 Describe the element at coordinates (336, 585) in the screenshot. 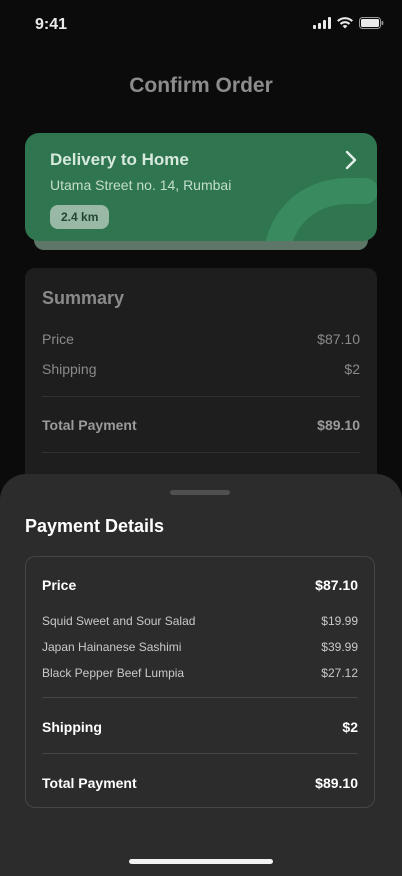

I see `details-price-value: $87.10` at that location.